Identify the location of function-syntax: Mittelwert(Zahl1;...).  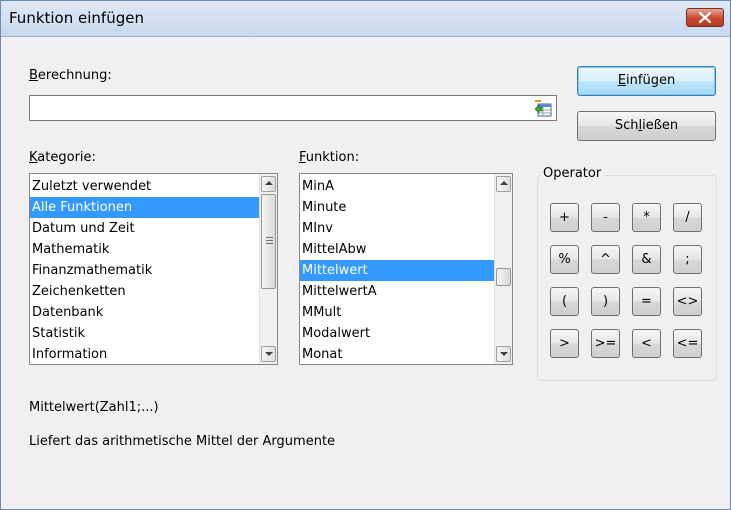
(94, 407).